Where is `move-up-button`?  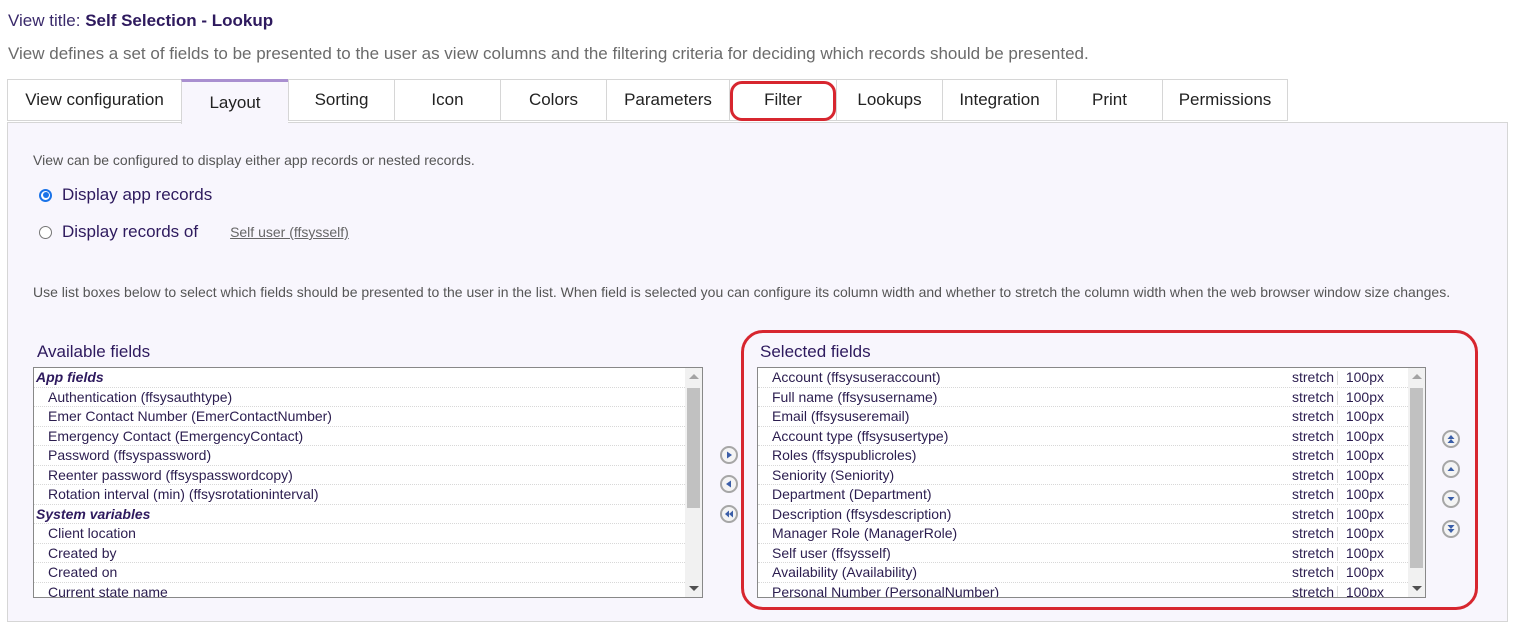 move-up-button is located at coordinates (1451, 469).